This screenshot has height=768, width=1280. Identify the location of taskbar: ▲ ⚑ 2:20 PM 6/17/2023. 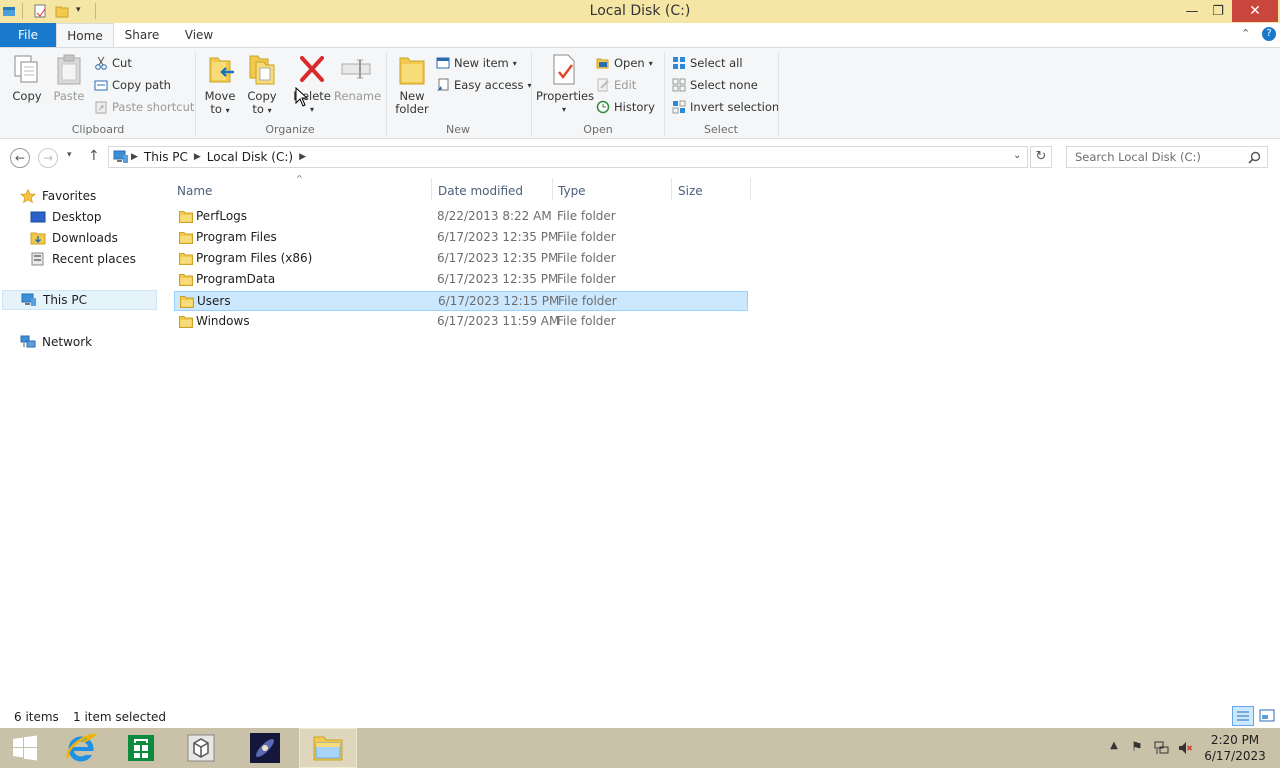
(640, 748).